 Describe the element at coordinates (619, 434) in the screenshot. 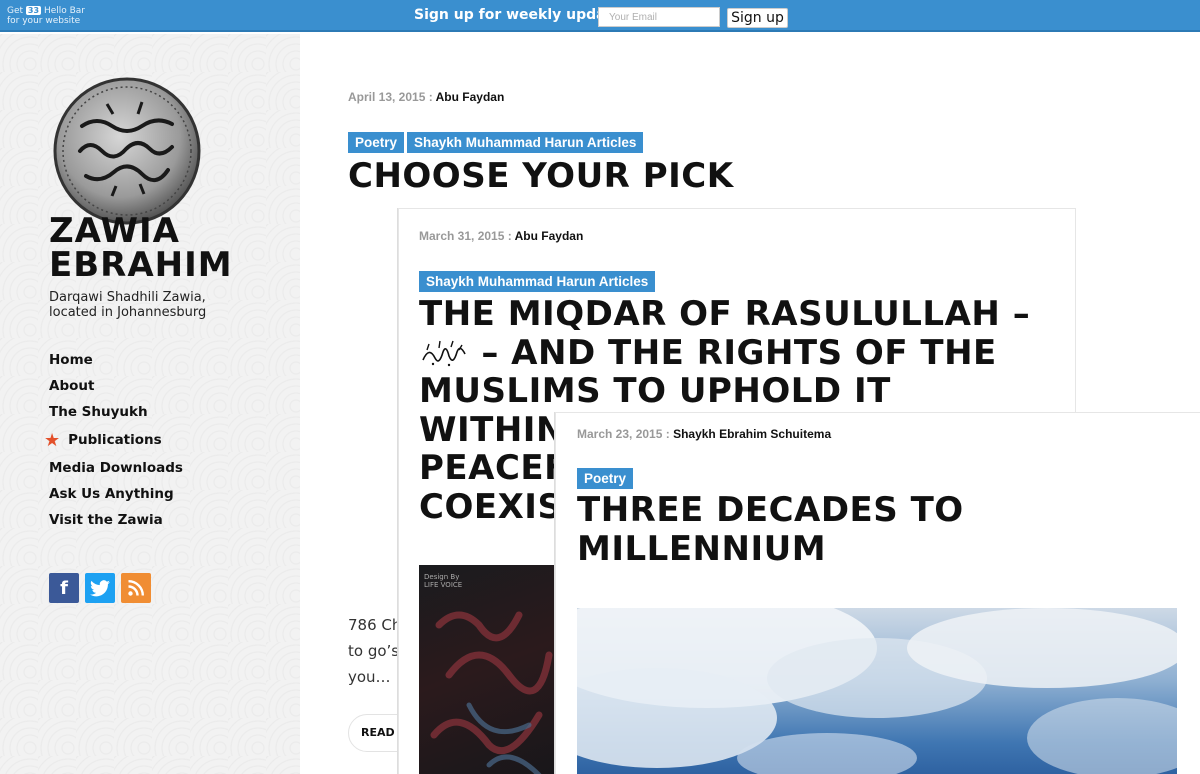

I see `post-date: March 23, 2015` at that location.